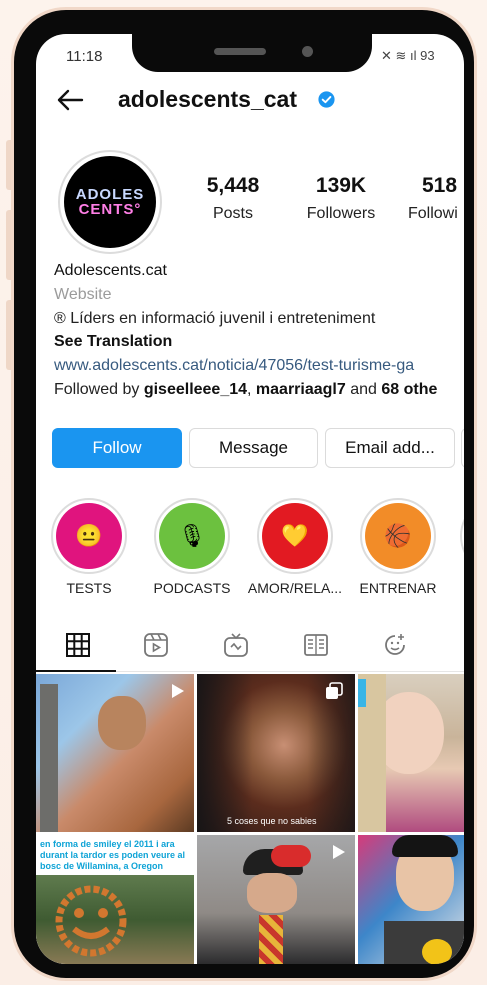 The height and width of the screenshot is (985, 487). I want to click on notch-camera, so click(307, 51).